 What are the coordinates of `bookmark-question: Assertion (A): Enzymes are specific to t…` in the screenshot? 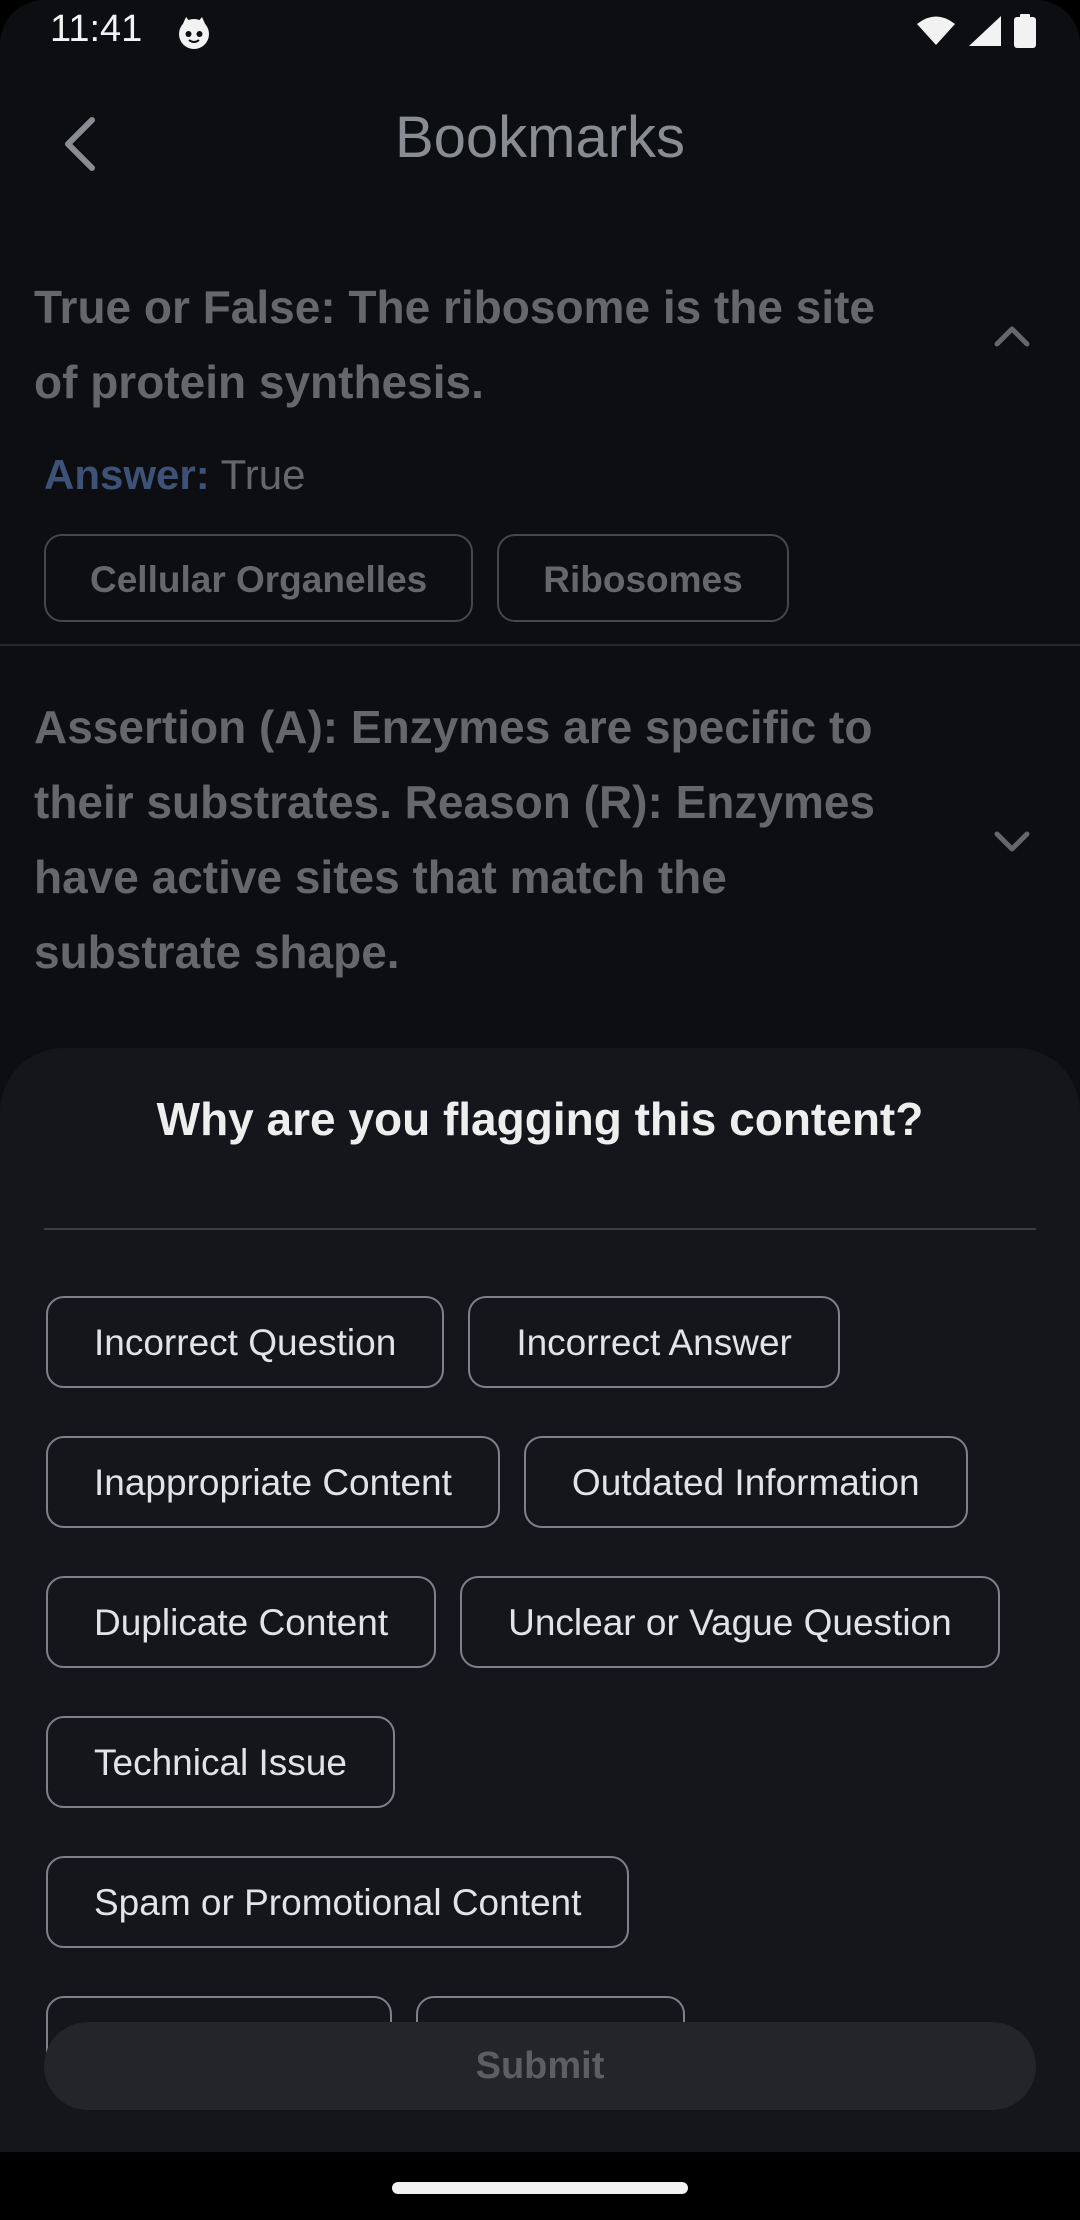 It's located at (455, 839).